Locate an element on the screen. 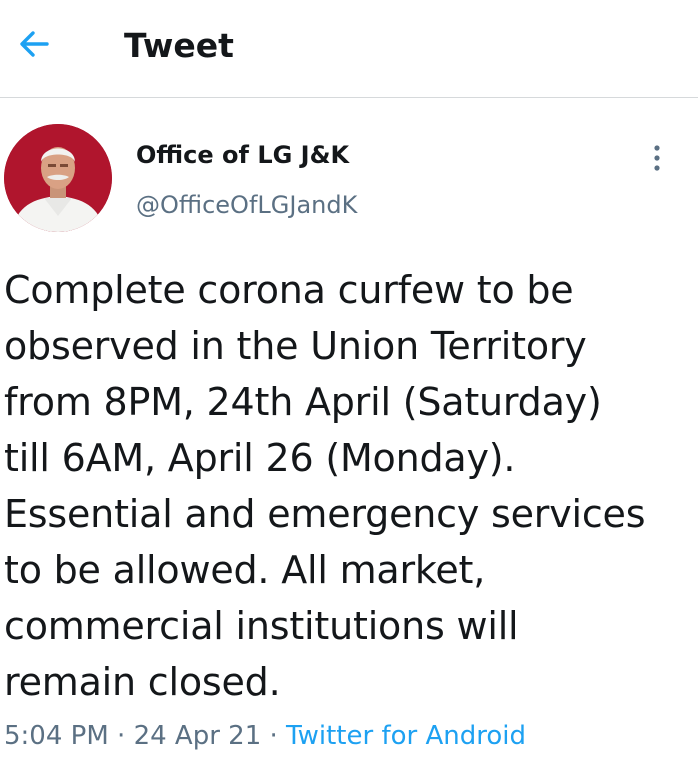 This screenshot has width=698, height=764. arrow-left-icon is located at coordinates (34, 44).